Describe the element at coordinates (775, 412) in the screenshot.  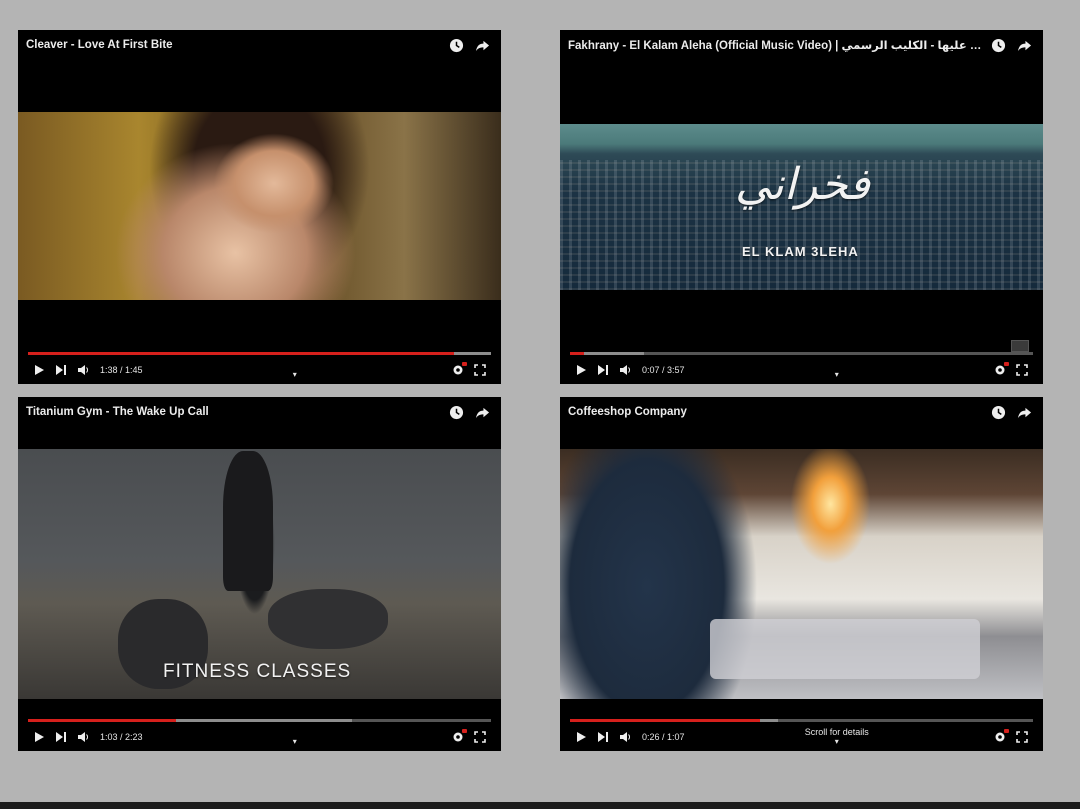
I see `video-title: Coffeeshop Company` at that location.